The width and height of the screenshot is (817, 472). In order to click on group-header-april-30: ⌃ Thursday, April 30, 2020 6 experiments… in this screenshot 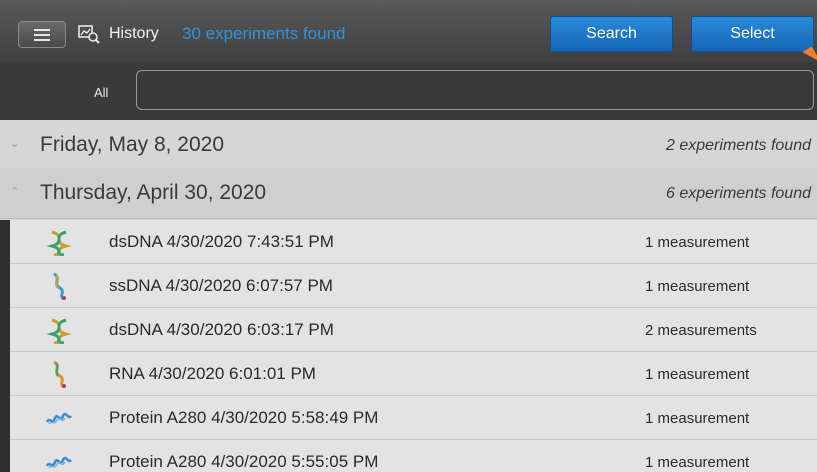, I will do `click(408, 193)`.